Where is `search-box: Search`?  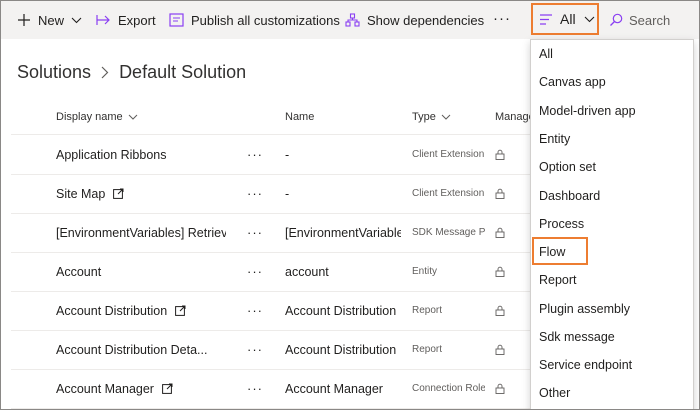
search-box: Search is located at coordinates (639, 20).